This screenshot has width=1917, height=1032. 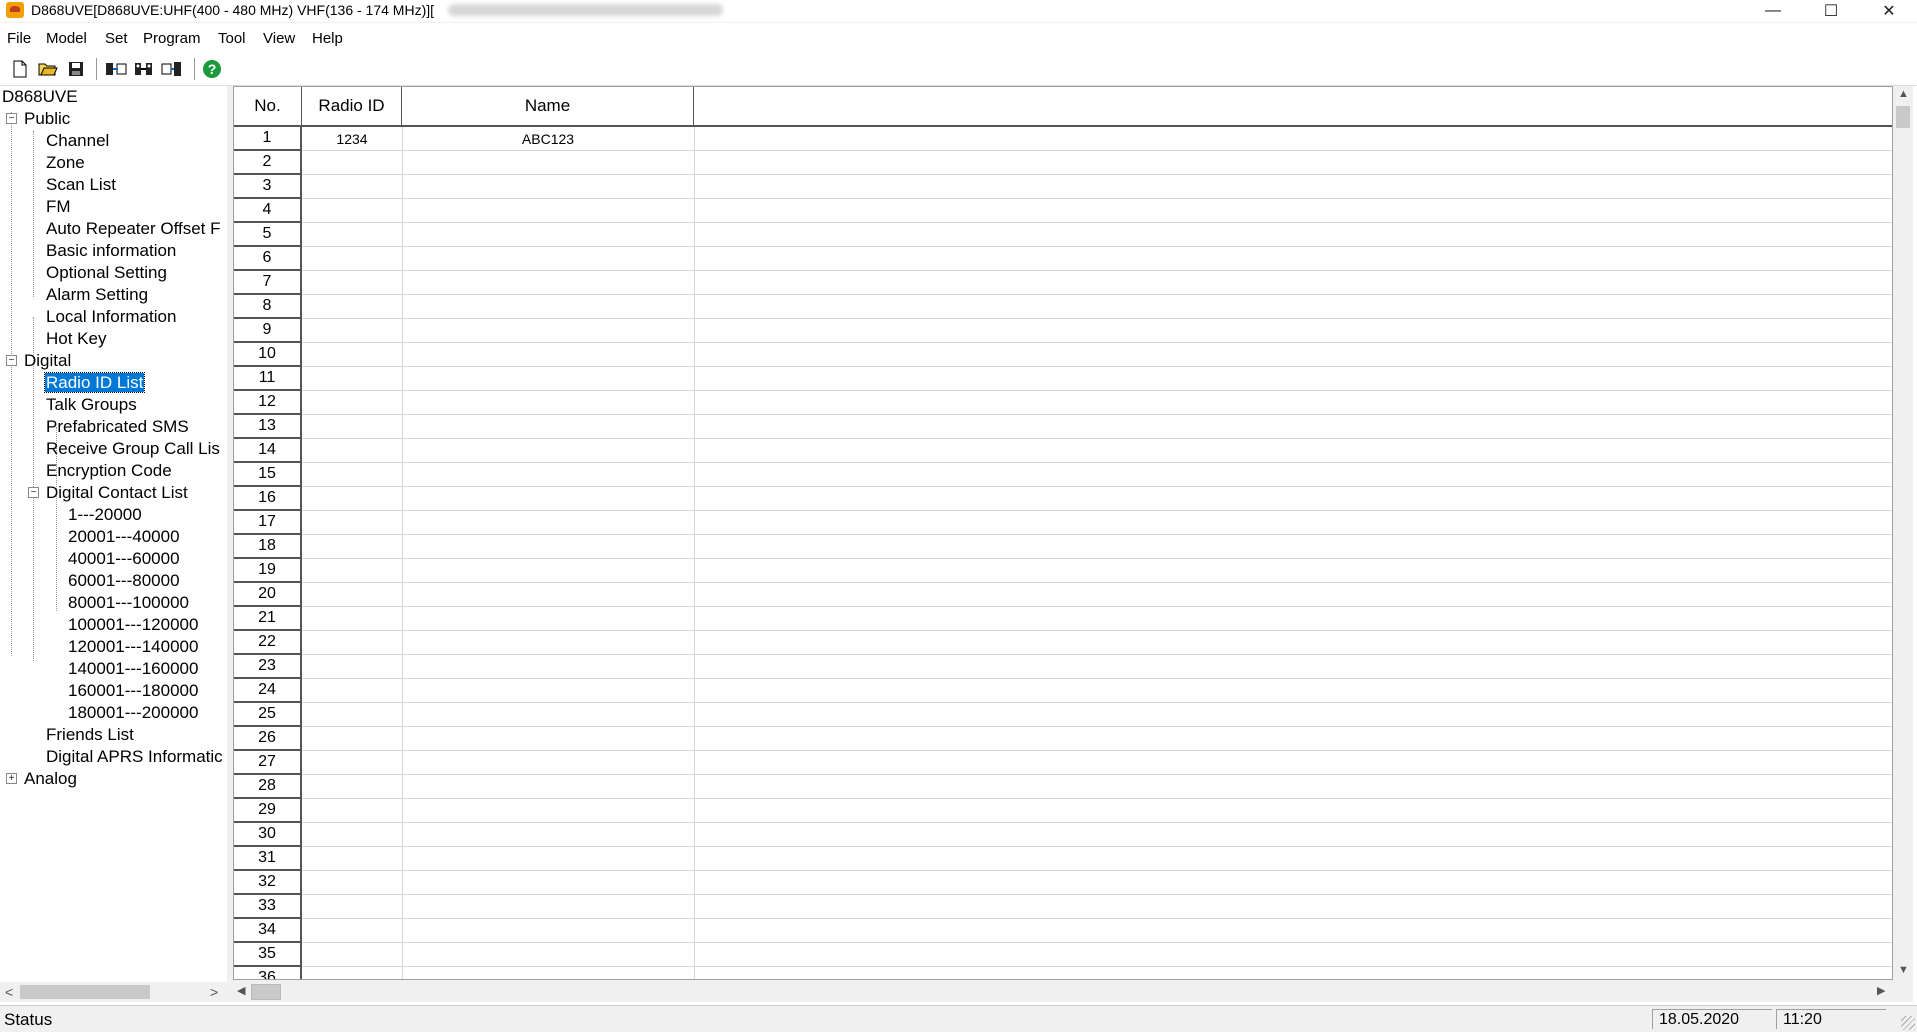 I want to click on menu-set: Set, so click(x=116, y=39).